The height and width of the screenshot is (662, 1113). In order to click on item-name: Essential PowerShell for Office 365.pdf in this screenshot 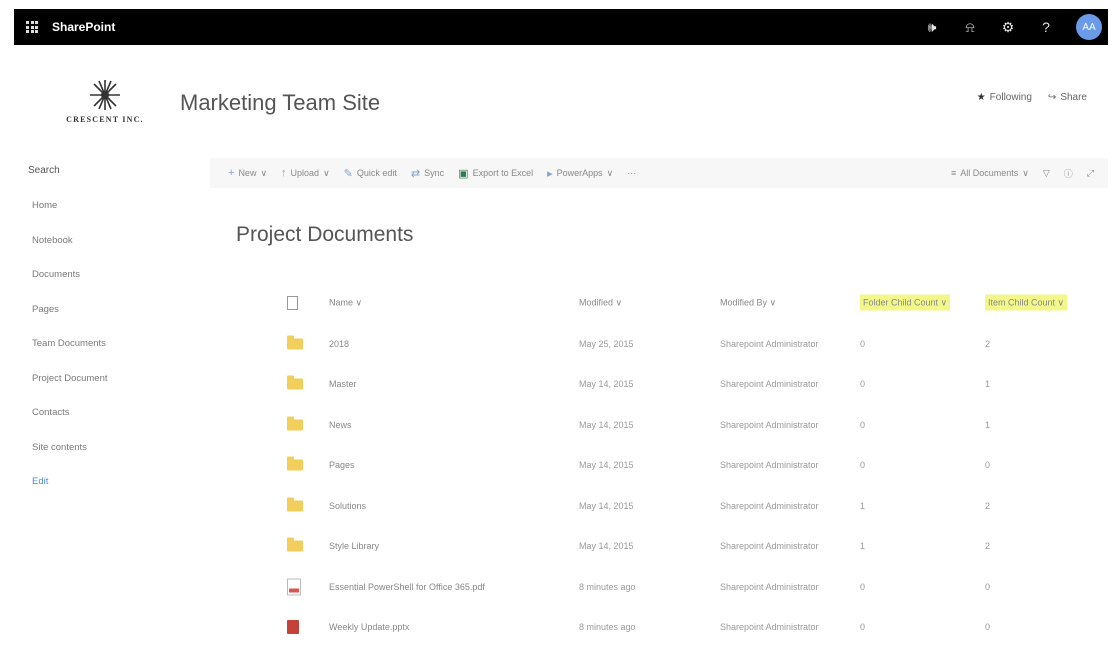, I will do `click(407, 587)`.